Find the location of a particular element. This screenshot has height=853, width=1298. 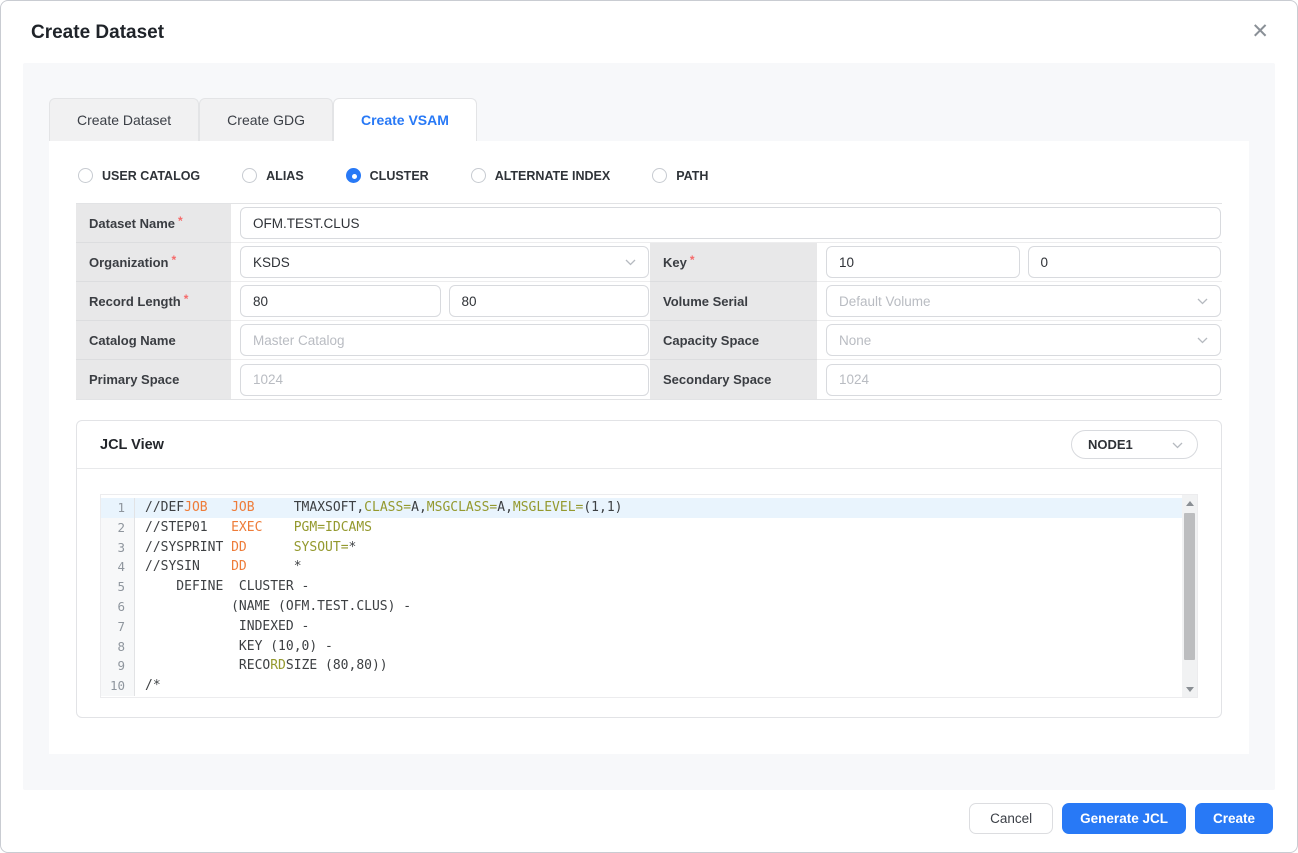

jcl-code-line: 2 //STEP01 EXEC PGM=IDCAMS is located at coordinates (641, 527).